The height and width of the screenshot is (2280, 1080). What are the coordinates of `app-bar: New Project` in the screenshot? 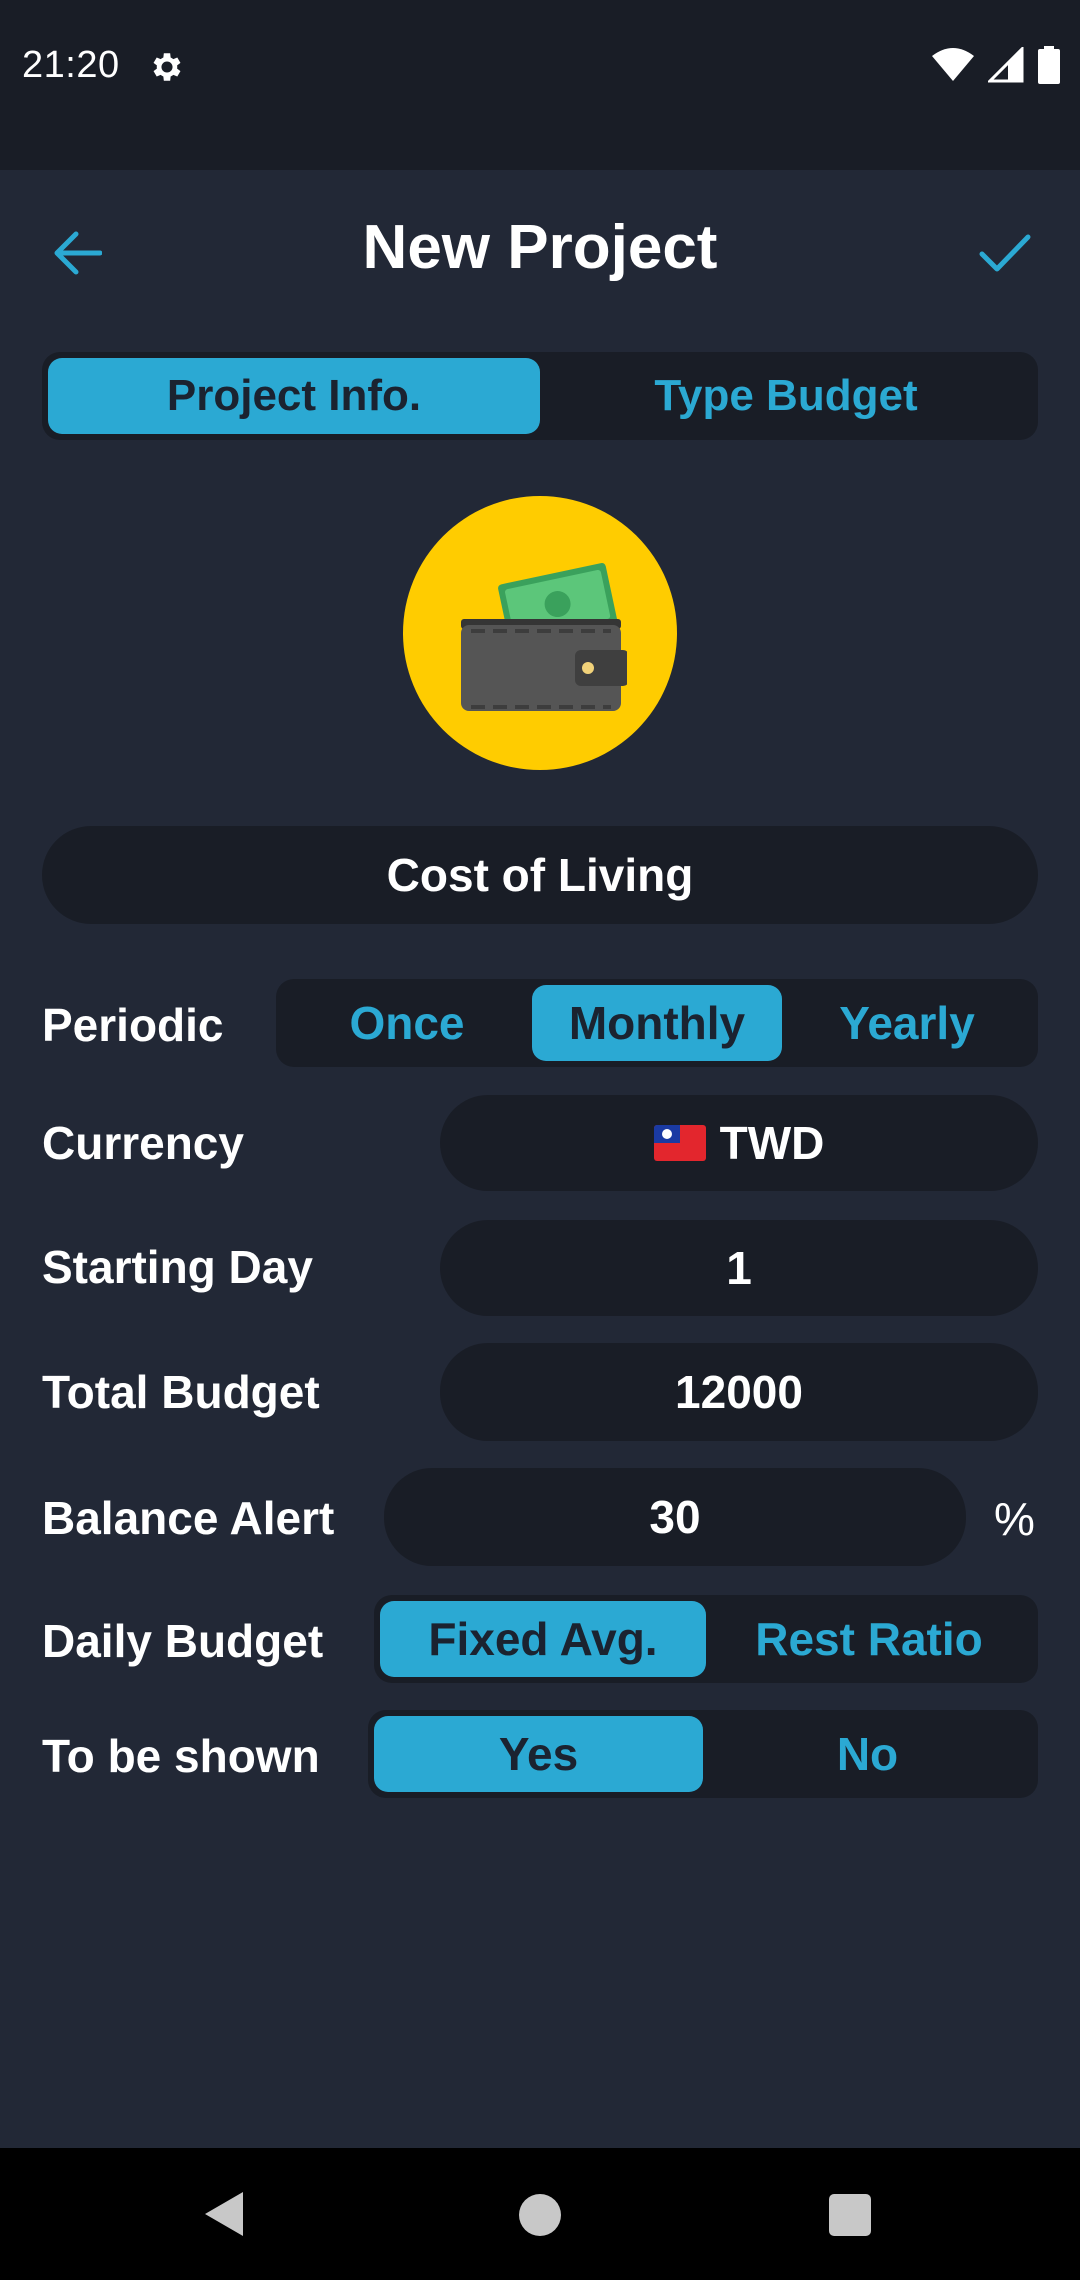 It's located at (540, 247).